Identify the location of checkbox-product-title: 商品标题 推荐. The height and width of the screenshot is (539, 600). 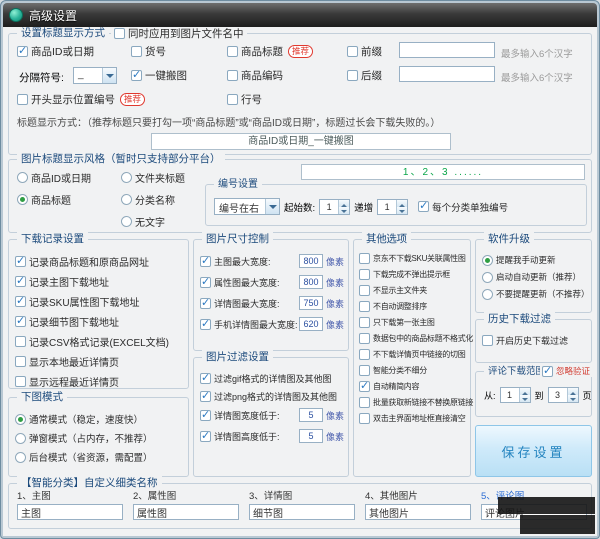
(270, 51).